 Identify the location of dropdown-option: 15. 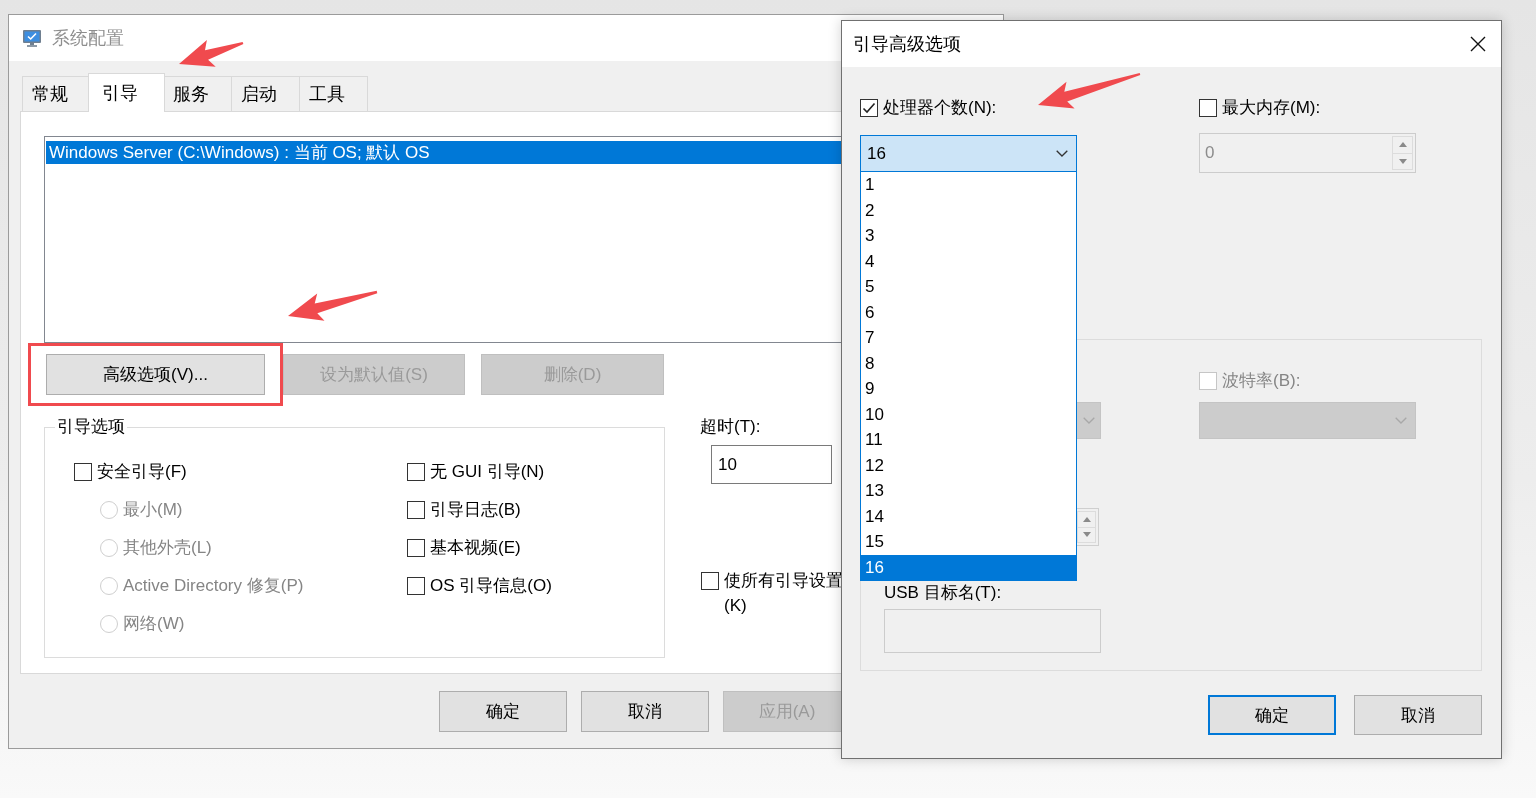
(968, 542).